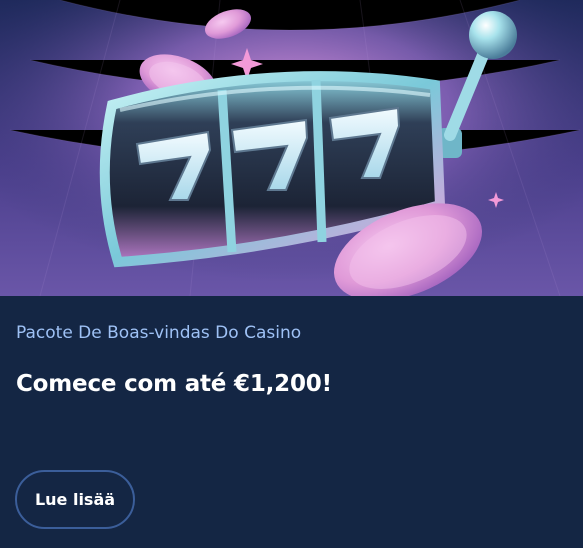 This screenshot has width=583, height=548. What do you see at coordinates (159, 333) in the screenshot?
I see `promo-subtitle: Pacote De Boas-vindas Do Casino` at bounding box center [159, 333].